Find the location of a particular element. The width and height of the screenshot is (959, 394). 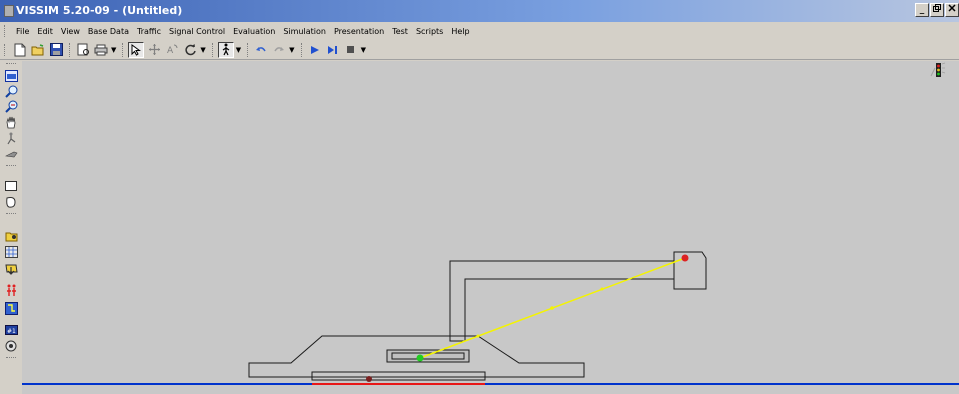

svg-text: #1 is located at coordinates (11, 331).